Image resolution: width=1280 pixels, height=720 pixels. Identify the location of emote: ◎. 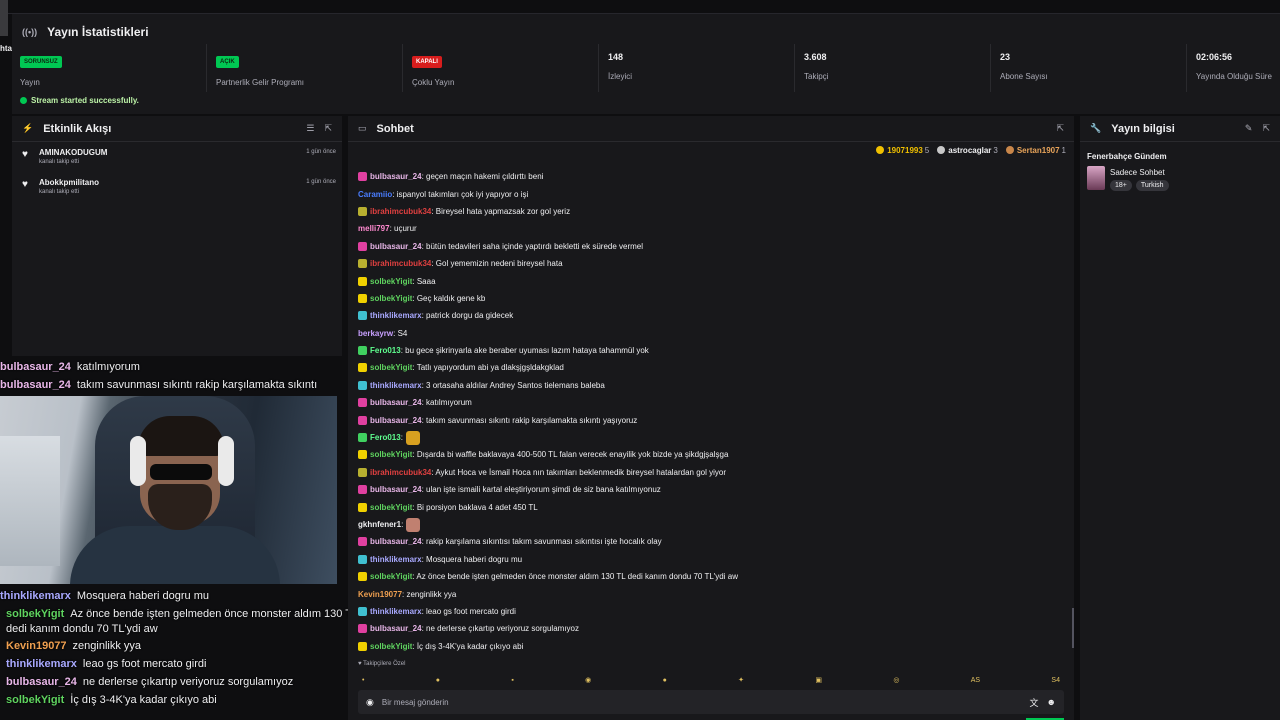
(896, 680).